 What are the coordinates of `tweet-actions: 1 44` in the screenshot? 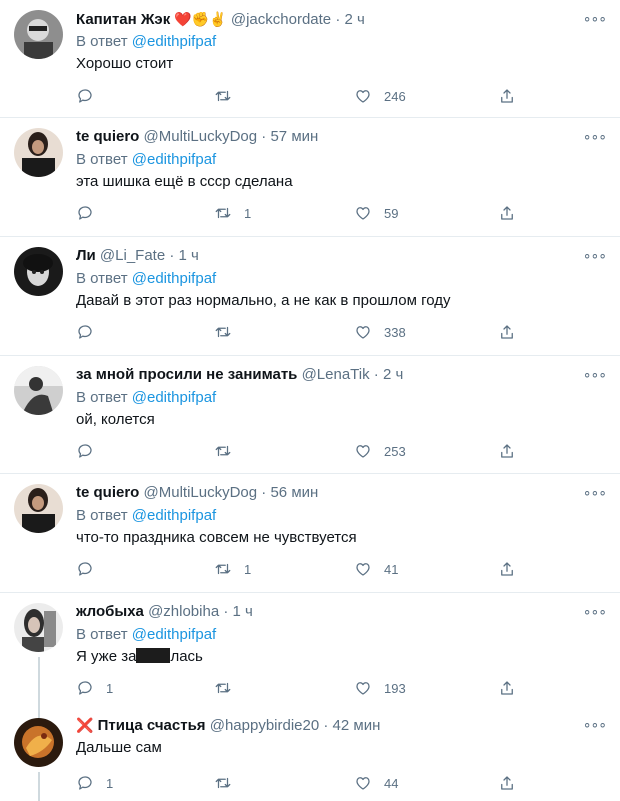 It's located at (301, 783).